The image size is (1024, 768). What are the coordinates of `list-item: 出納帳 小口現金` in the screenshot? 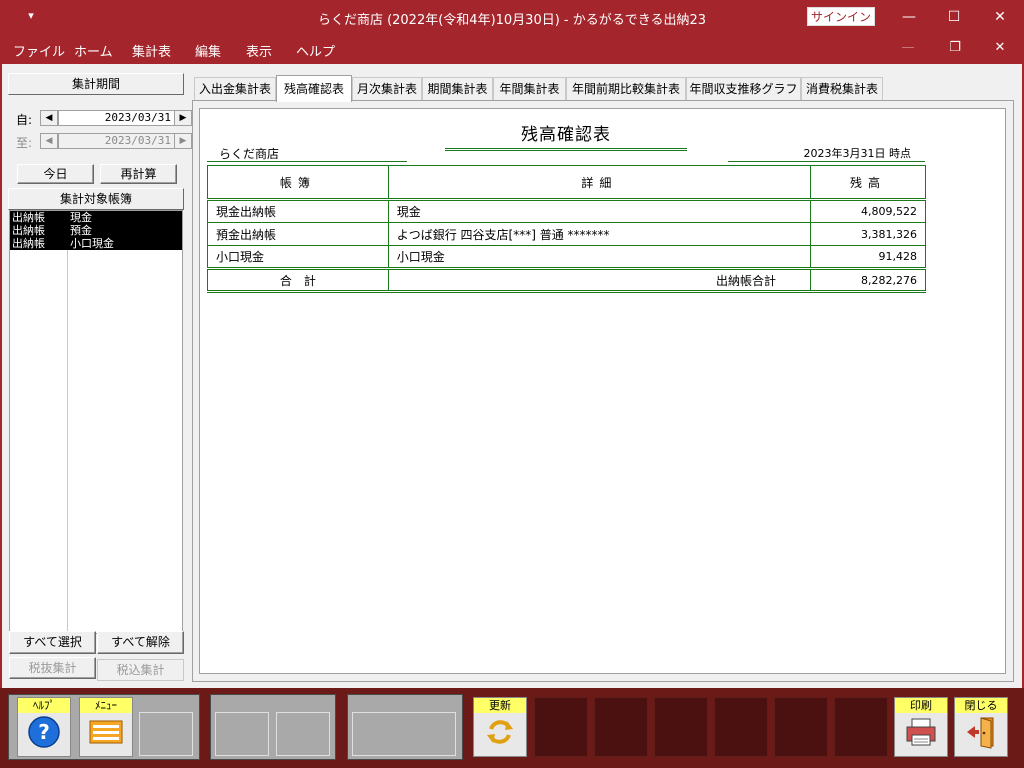 It's located at (96, 243).